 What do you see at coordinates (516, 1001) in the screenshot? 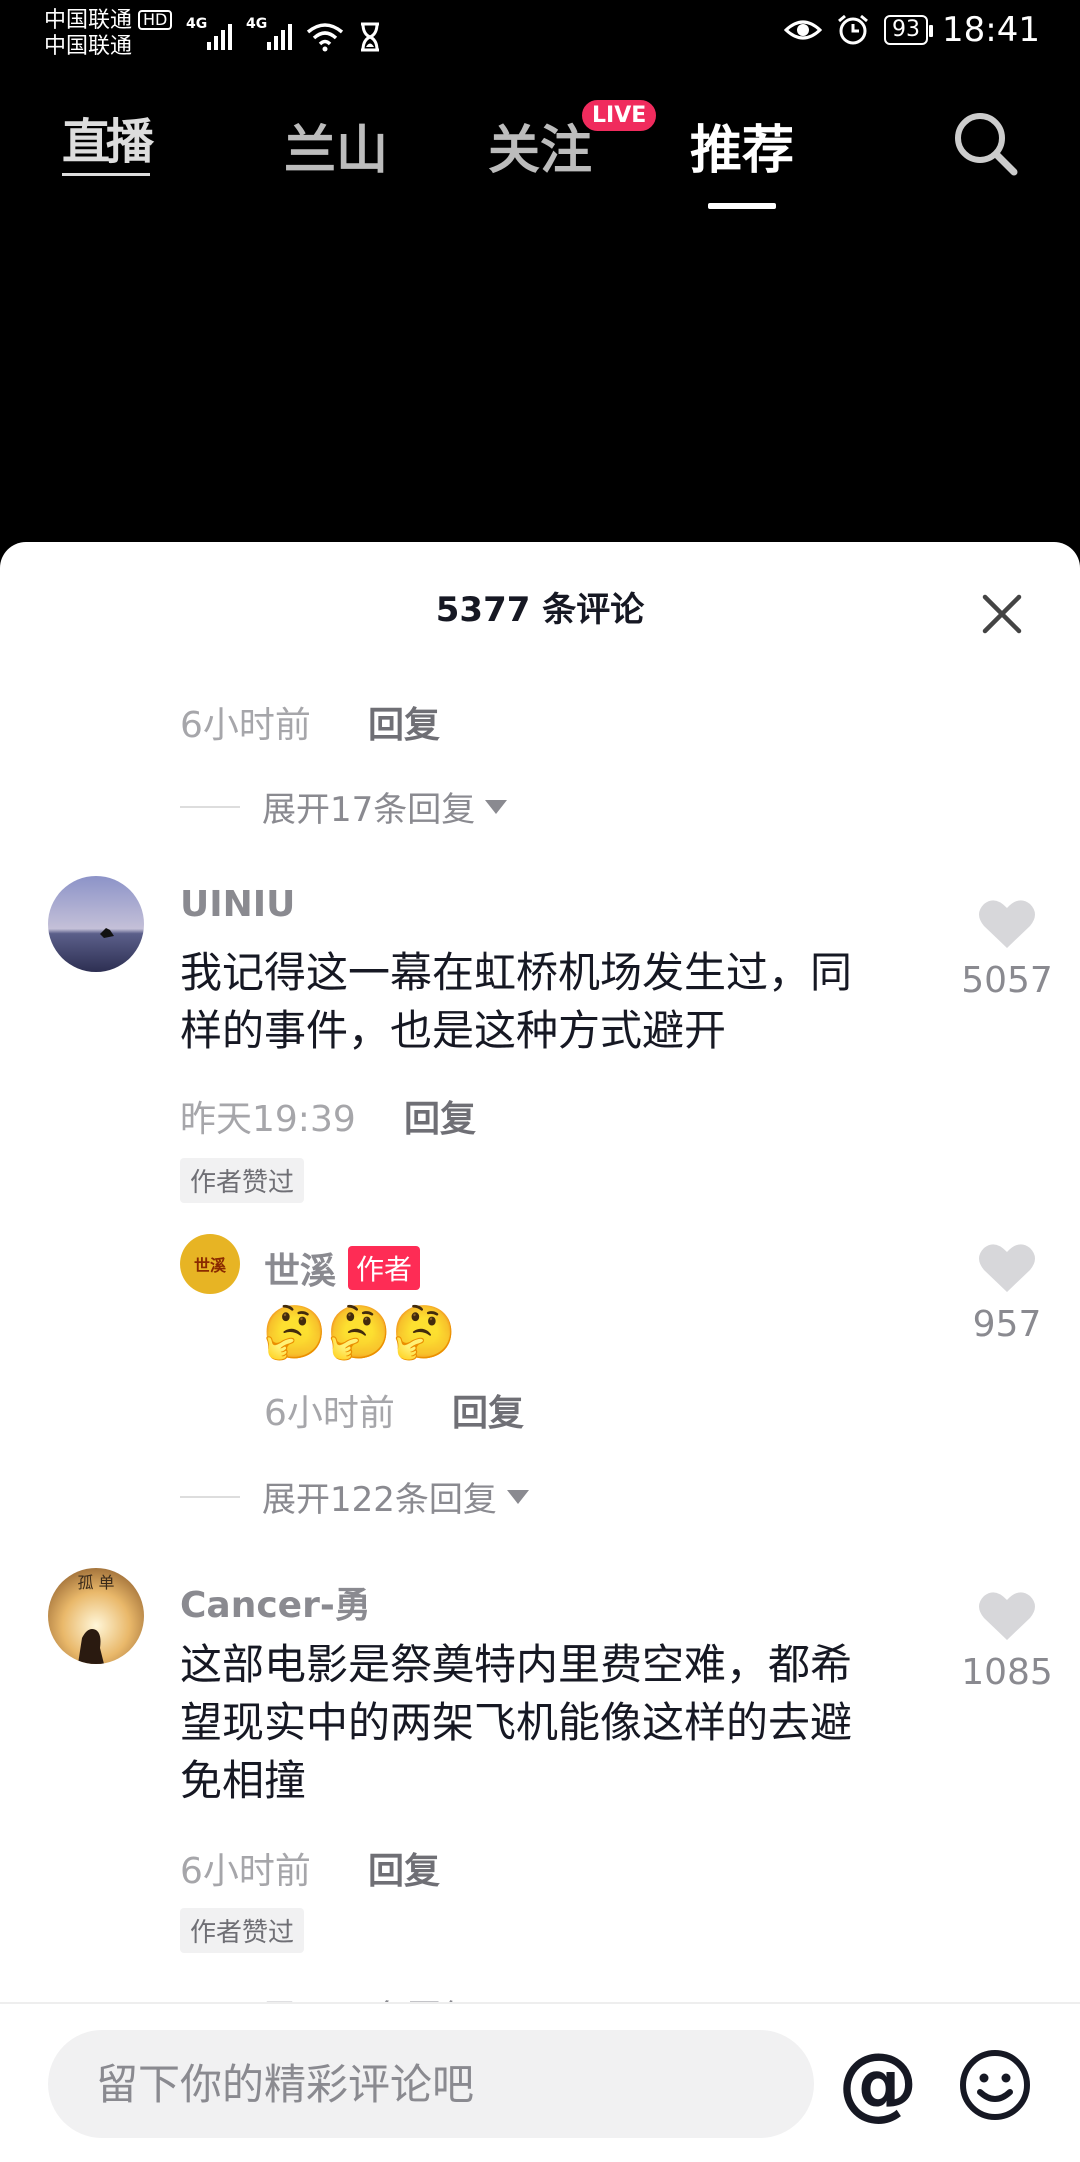
I see `comment-text: 我记得这一幕在虹桥机场发生过，同 样的事件，也是这种方式避开` at bounding box center [516, 1001].